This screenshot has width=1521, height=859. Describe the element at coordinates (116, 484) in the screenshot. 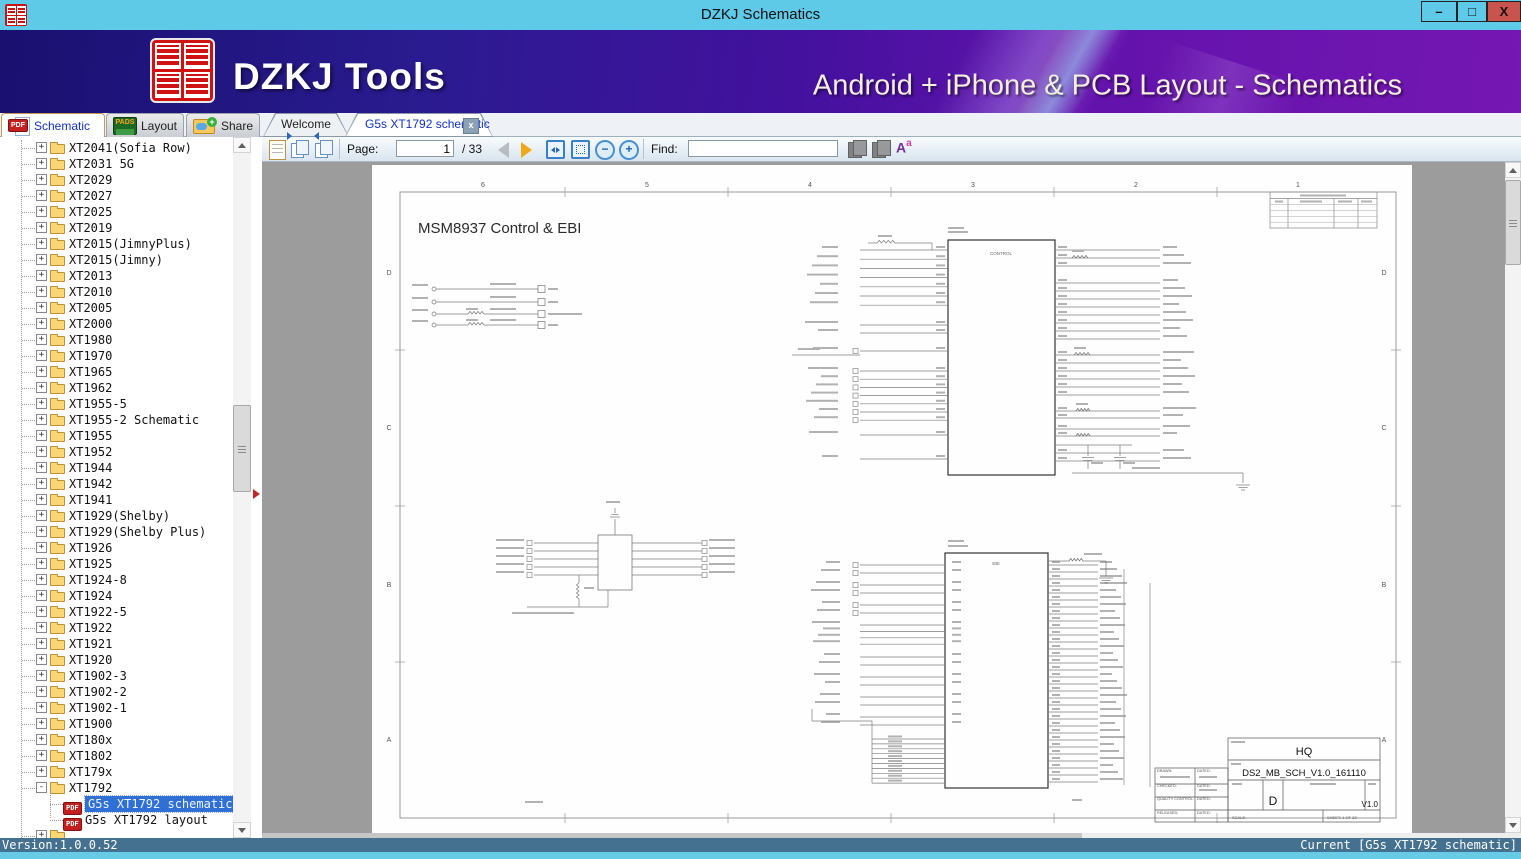

I see `tree-item-folder: + XT1942` at that location.